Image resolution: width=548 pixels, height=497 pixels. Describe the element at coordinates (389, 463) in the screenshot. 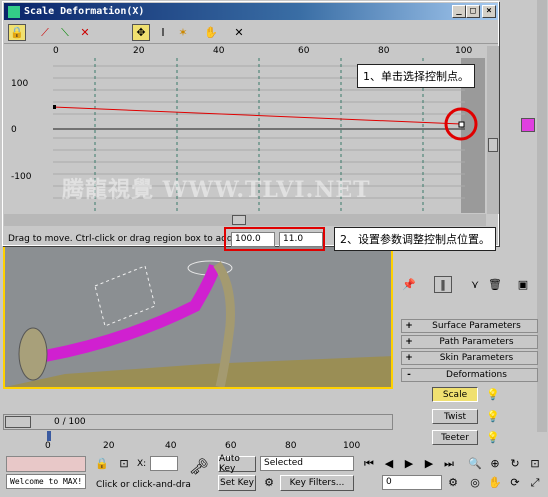

I see `prev-frame-icon: ◀` at that location.